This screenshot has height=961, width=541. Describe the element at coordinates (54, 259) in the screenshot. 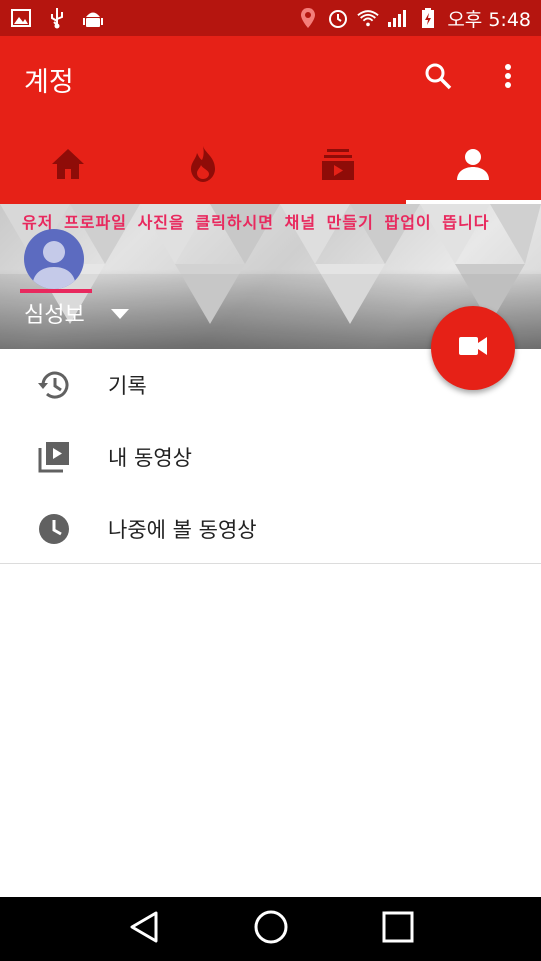

I see `avatar` at that location.